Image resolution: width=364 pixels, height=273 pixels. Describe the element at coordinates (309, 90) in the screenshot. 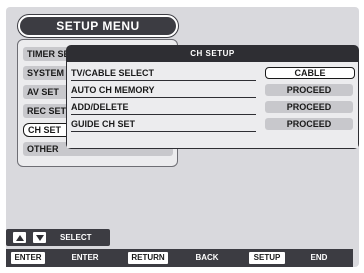

I see `auto-ch-memory-value: PROCEED` at that location.